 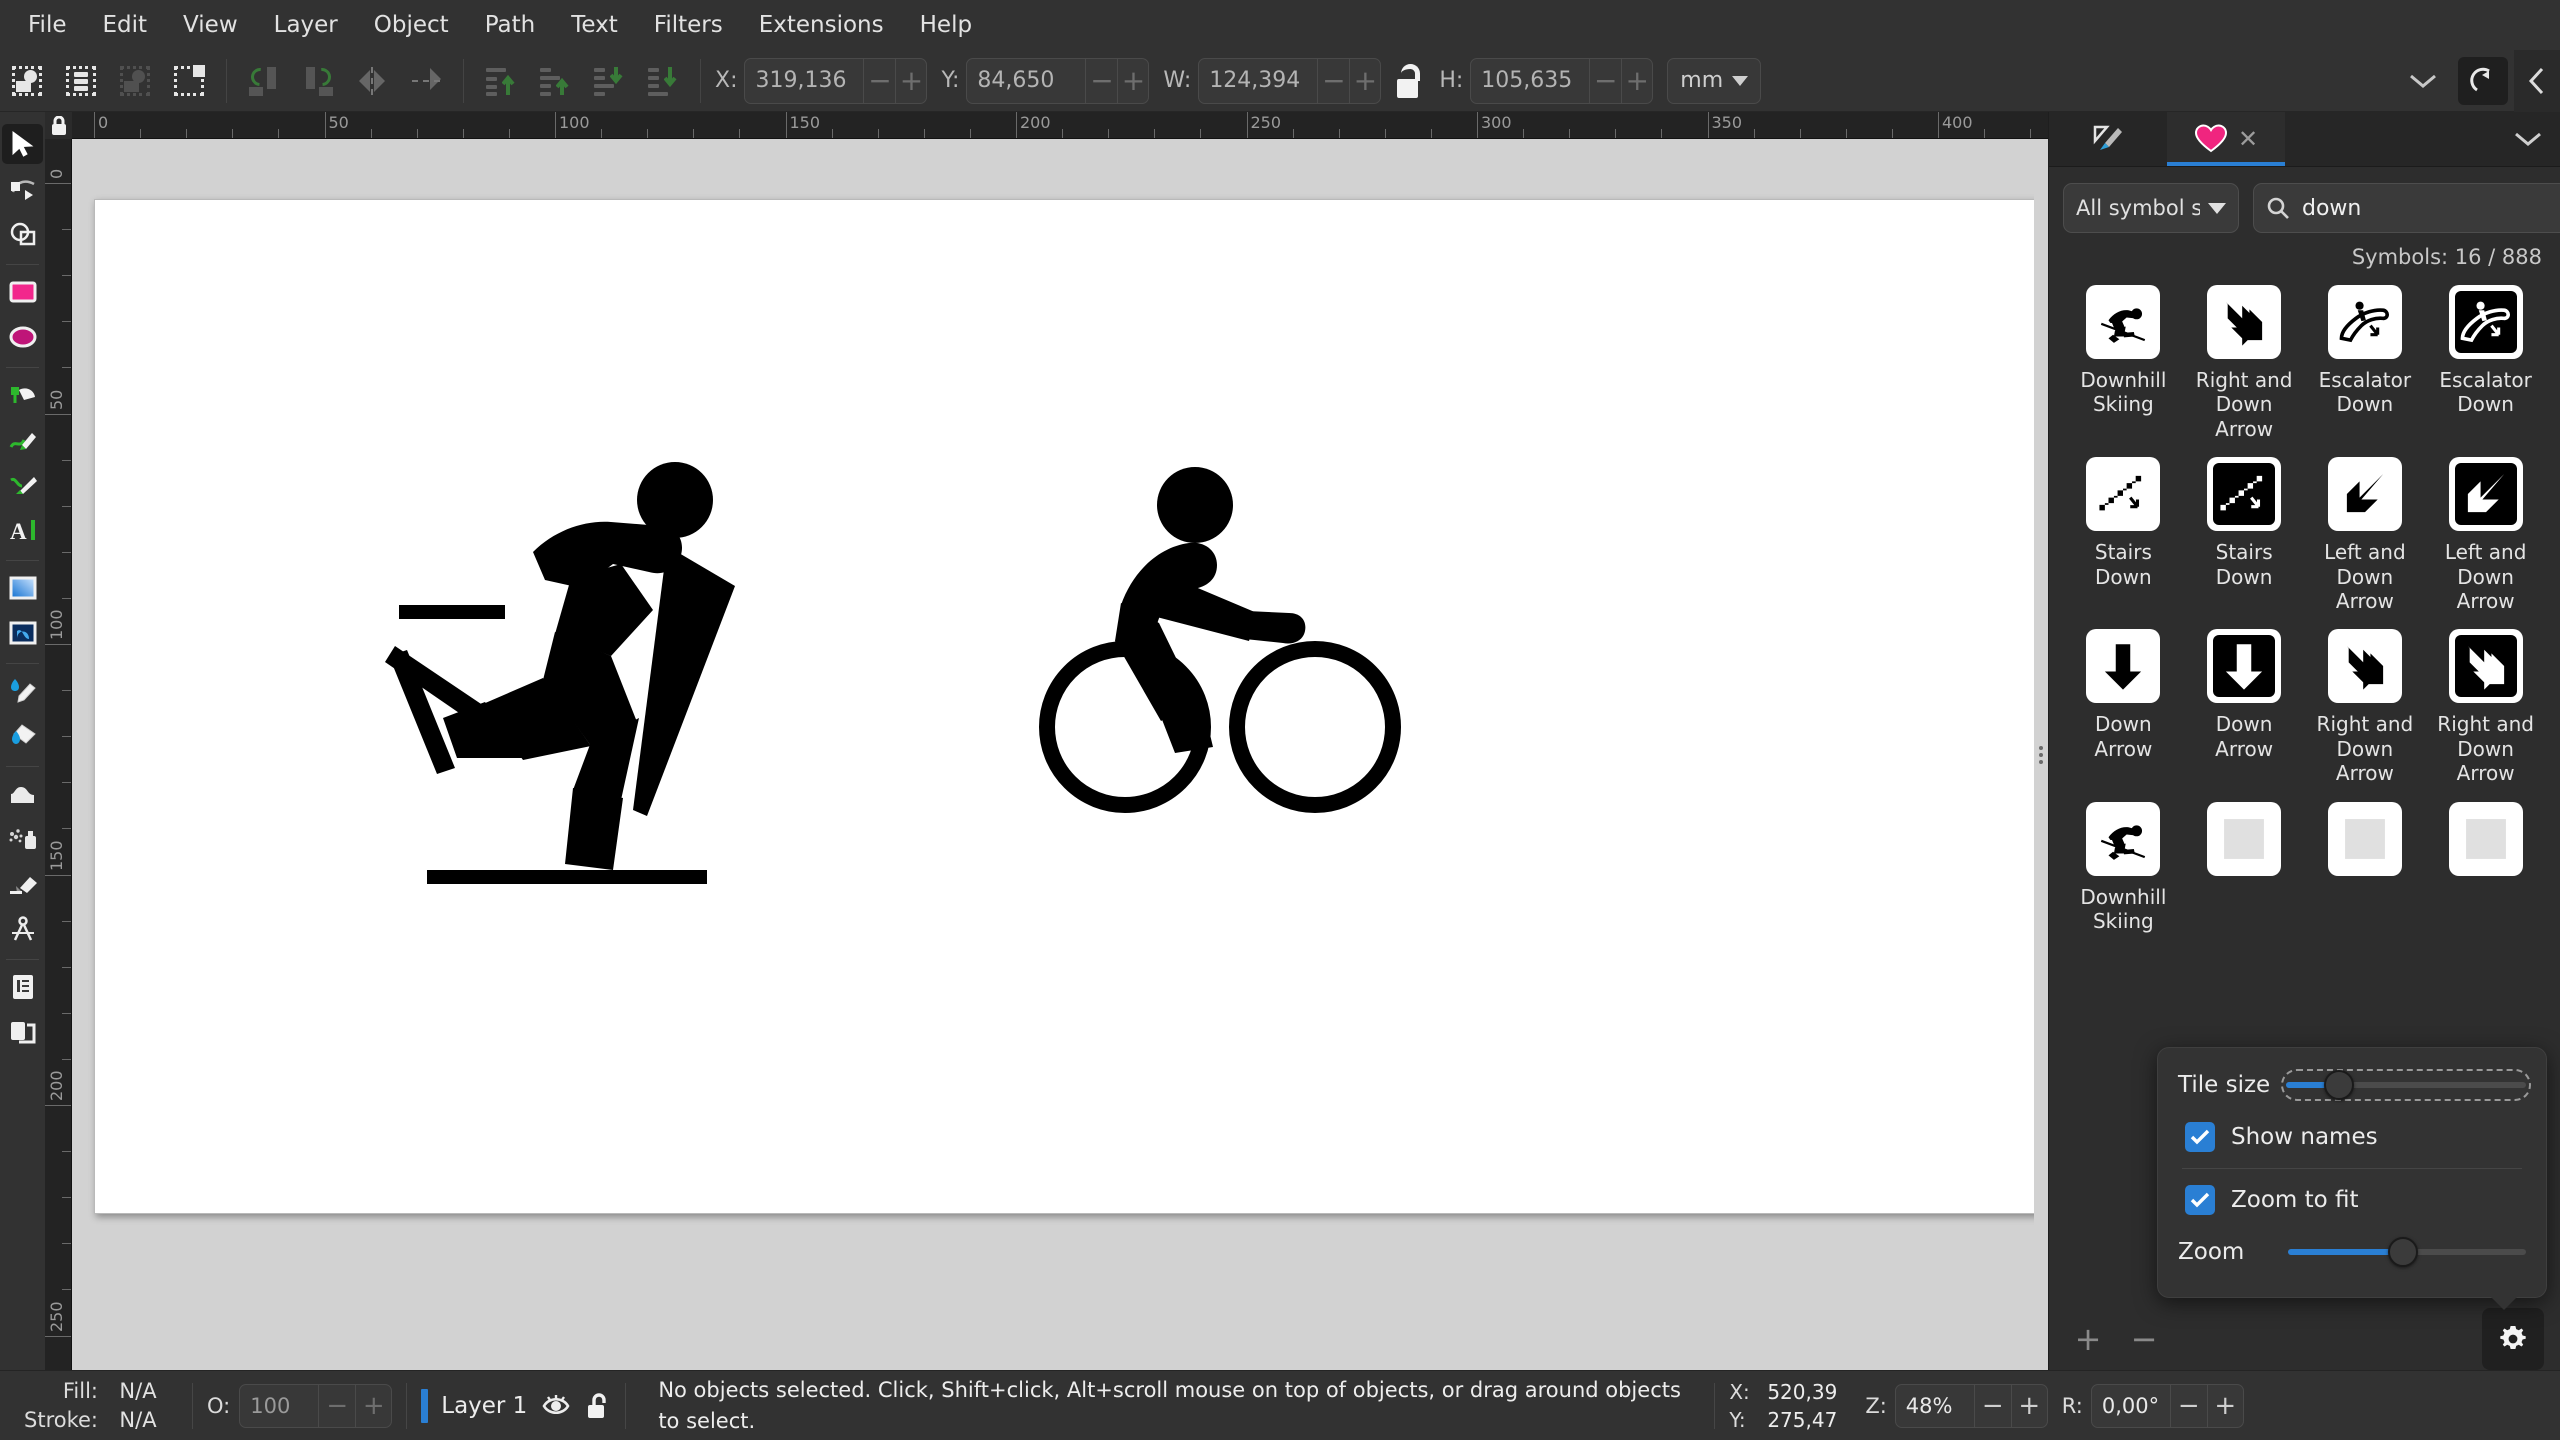 I want to click on menu-layer: Layer, so click(x=306, y=25).